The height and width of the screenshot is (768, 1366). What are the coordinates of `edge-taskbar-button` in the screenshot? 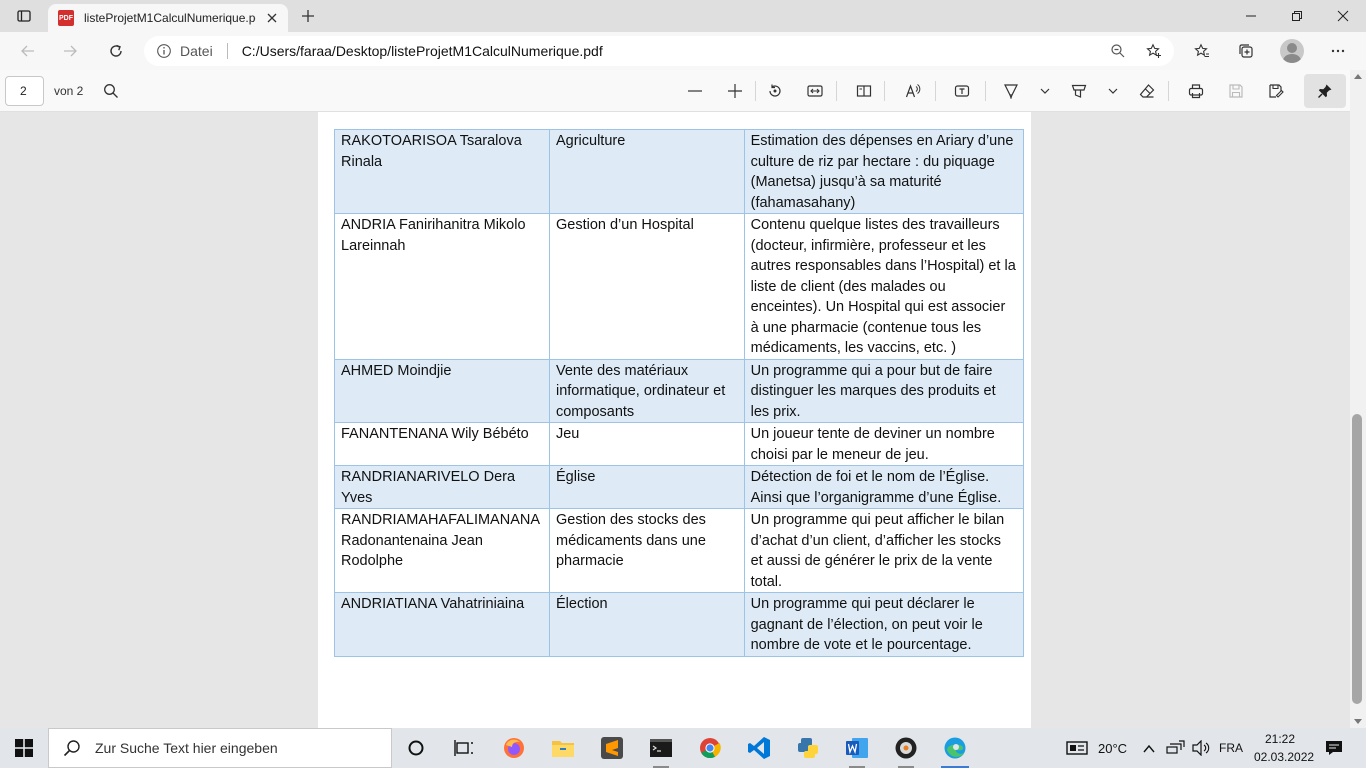 It's located at (955, 748).